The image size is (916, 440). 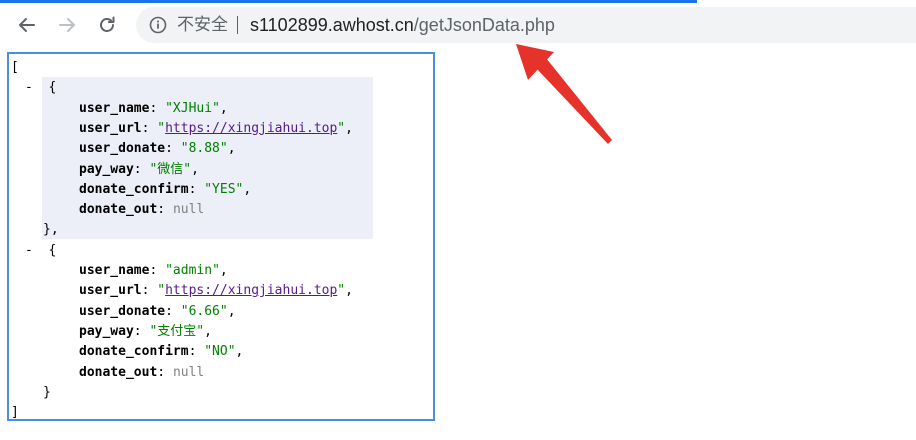 I want to click on json-string-value: "YES", so click(x=224, y=189).